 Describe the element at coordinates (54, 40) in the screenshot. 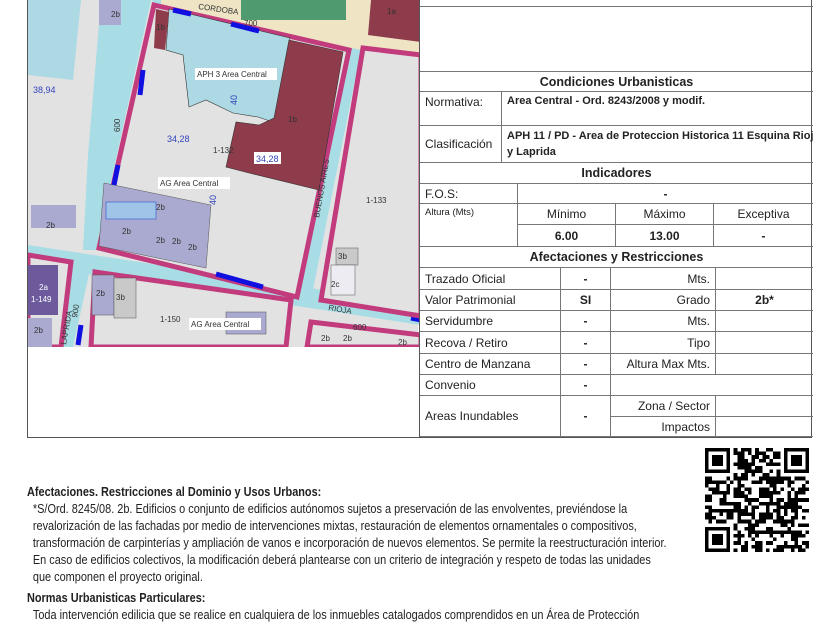

I see `aph-west` at that location.